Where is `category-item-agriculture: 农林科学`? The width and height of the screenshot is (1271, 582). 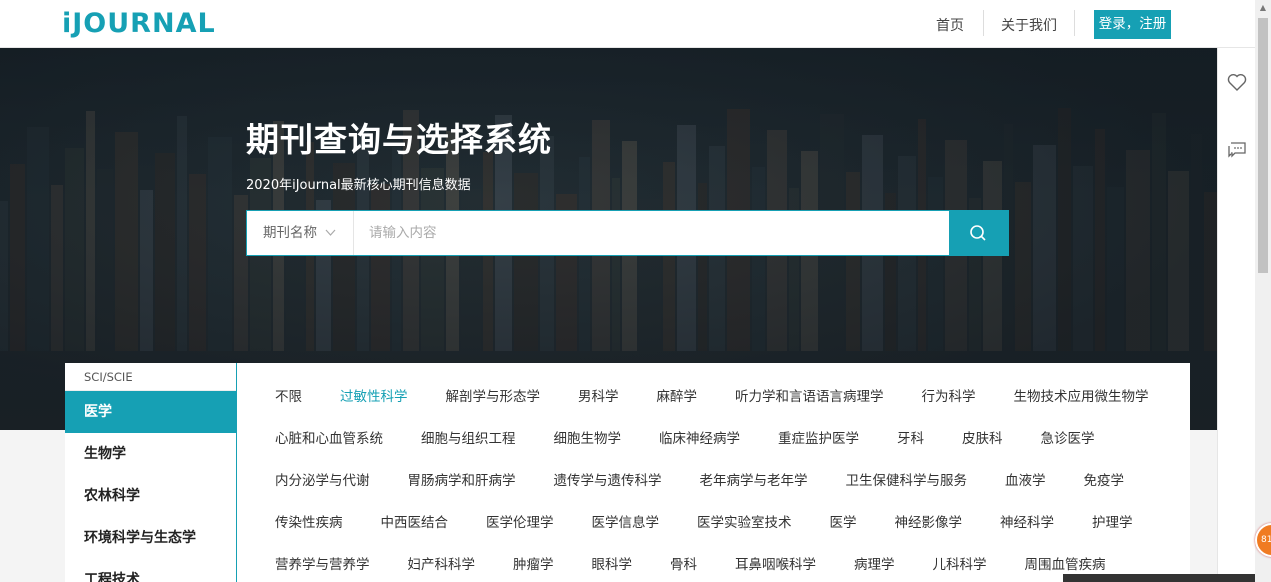
category-item-agriculture: 农林科学 is located at coordinates (150, 496).